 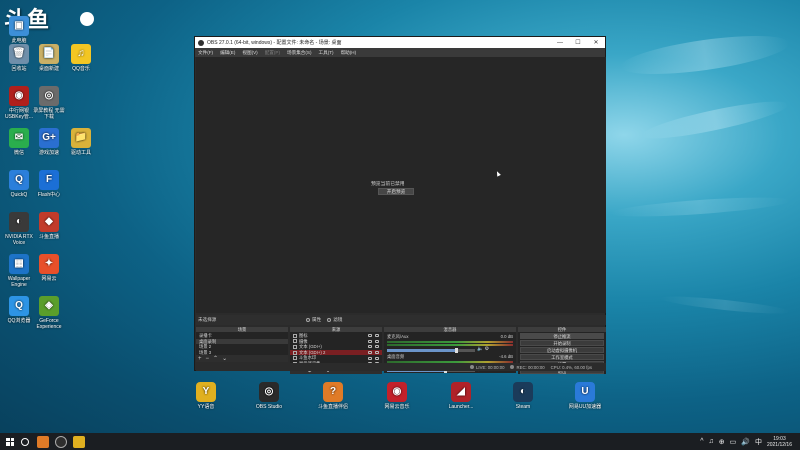 I want to click on desktop-icon-label: 录屏教程 无需下载, so click(x=49, y=114).